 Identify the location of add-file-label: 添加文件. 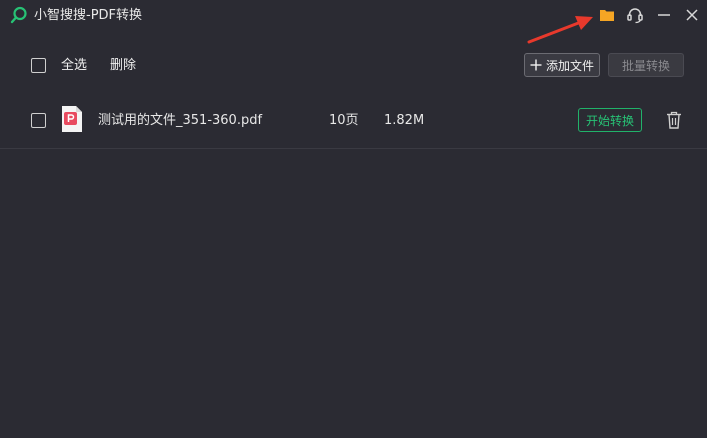
(569, 65).